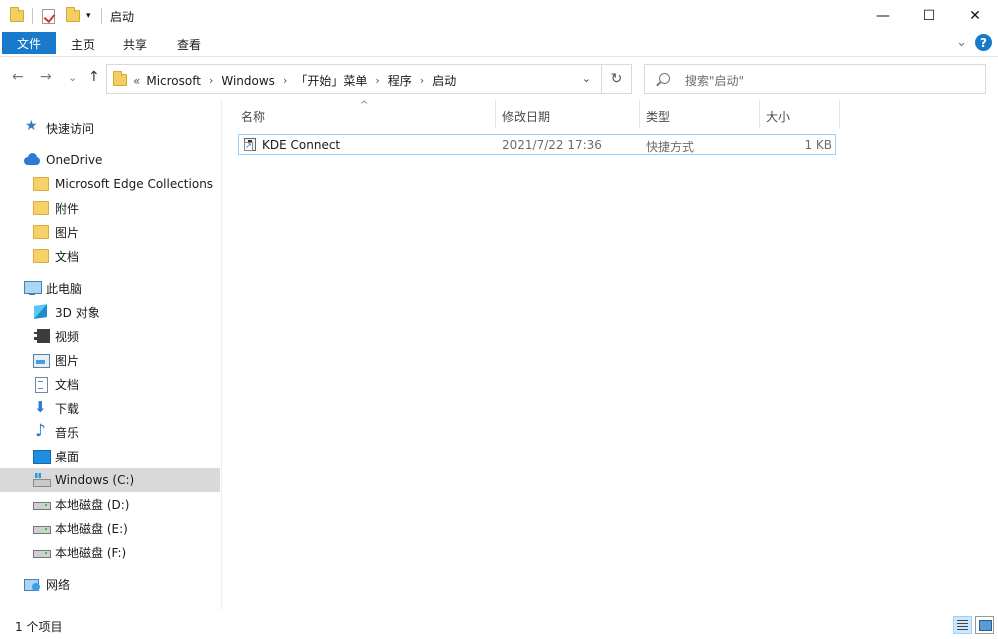 This screenshot has width=998, height=639. Describe the element at coordinates (73, 16) in the screenshot. I see `new-folder-icon` at that location.